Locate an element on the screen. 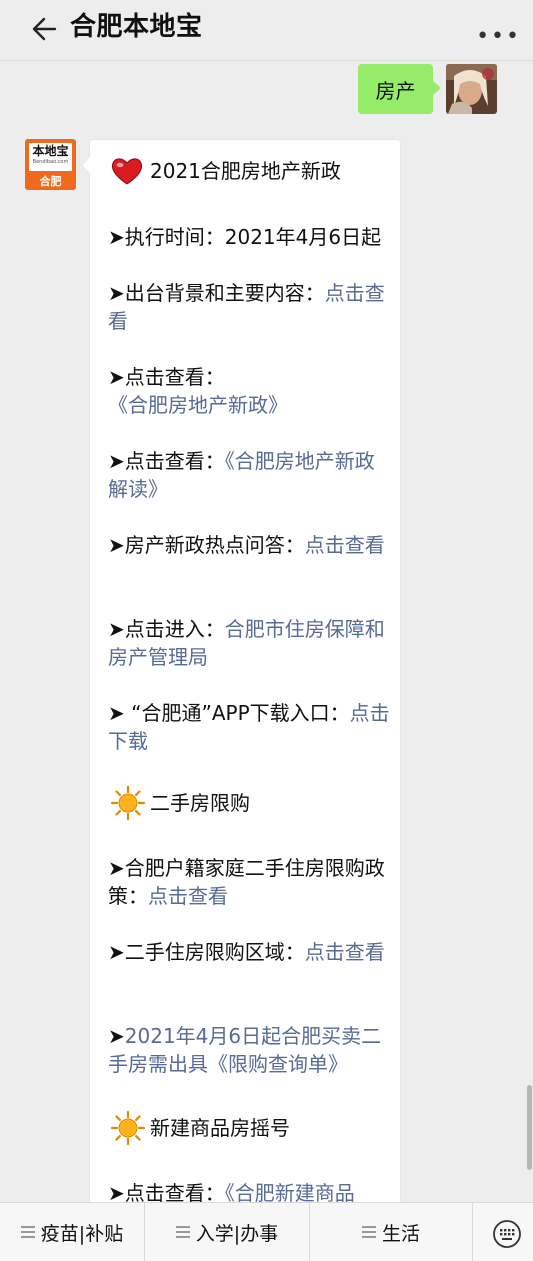 This screenshot has height=1261, width=533. official-account-avatar: 本地宝 Bendibao.com 合肥 is located at coordinates (50, 164).